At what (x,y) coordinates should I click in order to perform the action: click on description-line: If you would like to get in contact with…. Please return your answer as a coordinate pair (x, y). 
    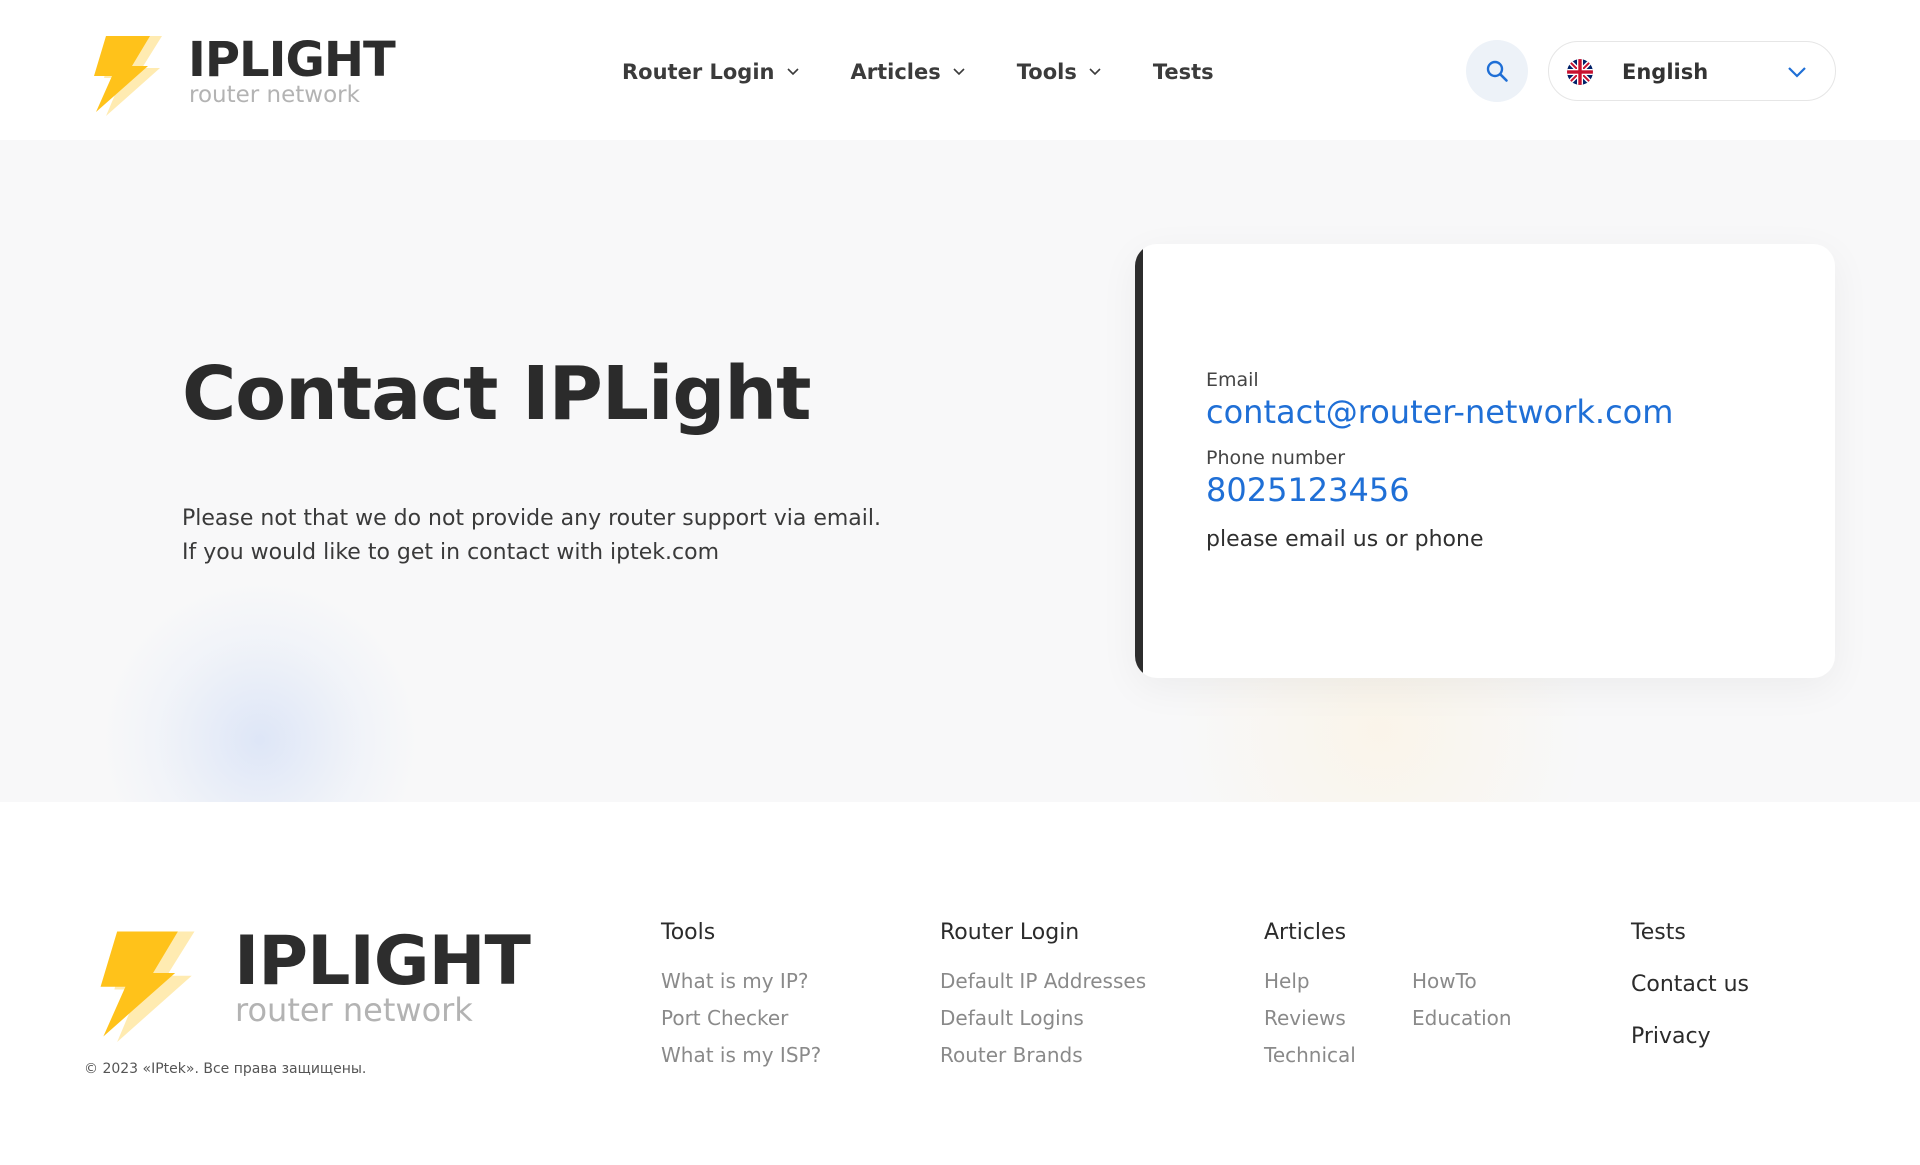
    Looking at the image, I should click on (451, 552).